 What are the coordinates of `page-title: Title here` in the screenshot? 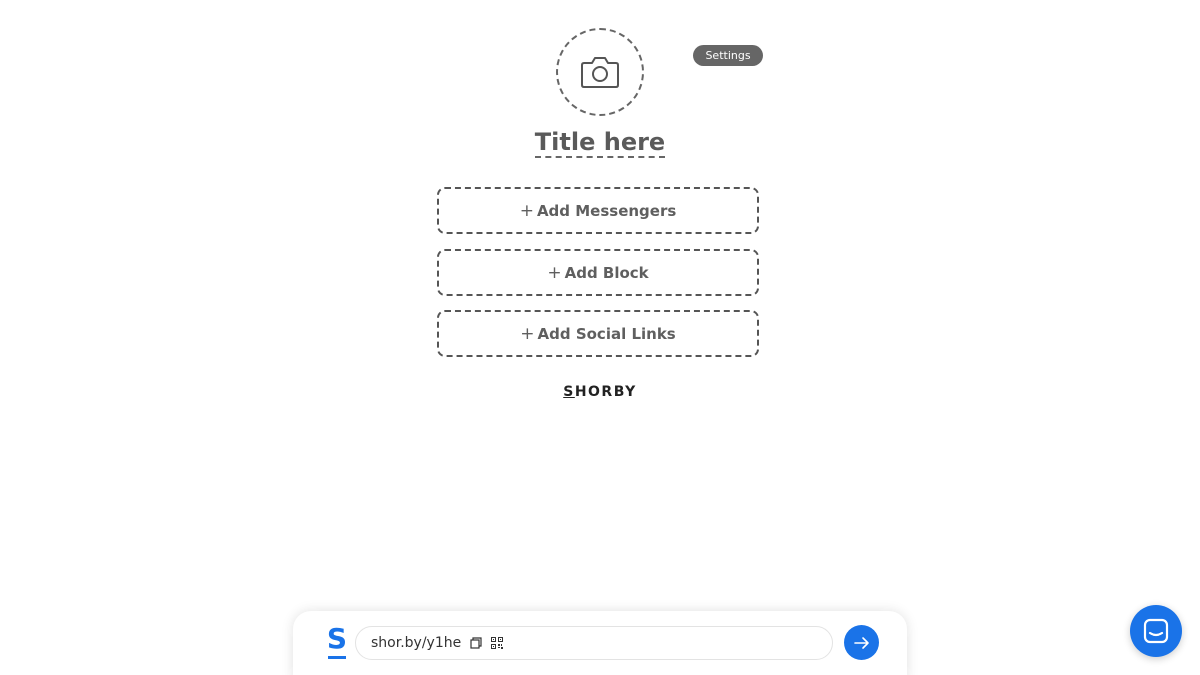 It's located at (600, 143).